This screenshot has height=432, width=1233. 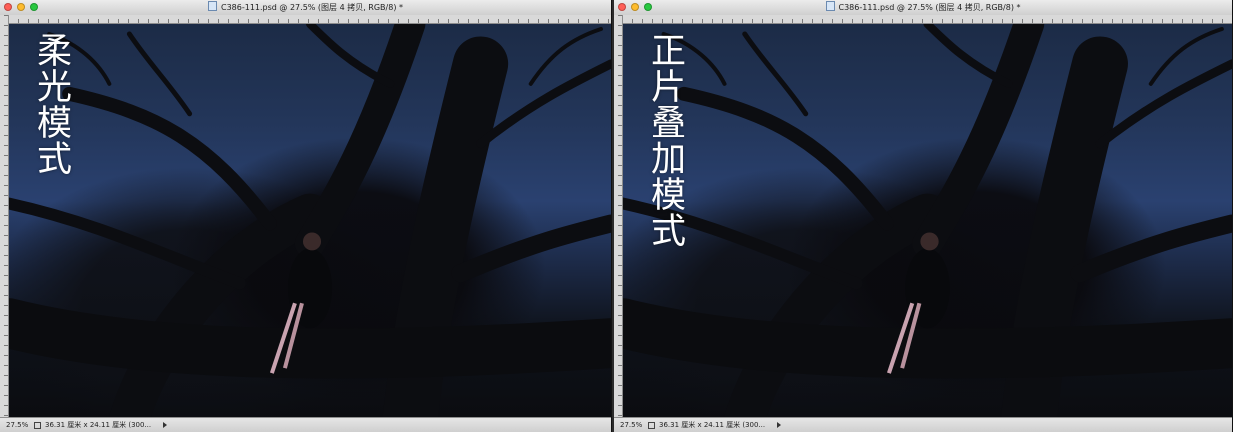 What do you see at coordinates (669, 124) in the screenshot?
I see `label-char: 叠` at bounding box center [669, 124].